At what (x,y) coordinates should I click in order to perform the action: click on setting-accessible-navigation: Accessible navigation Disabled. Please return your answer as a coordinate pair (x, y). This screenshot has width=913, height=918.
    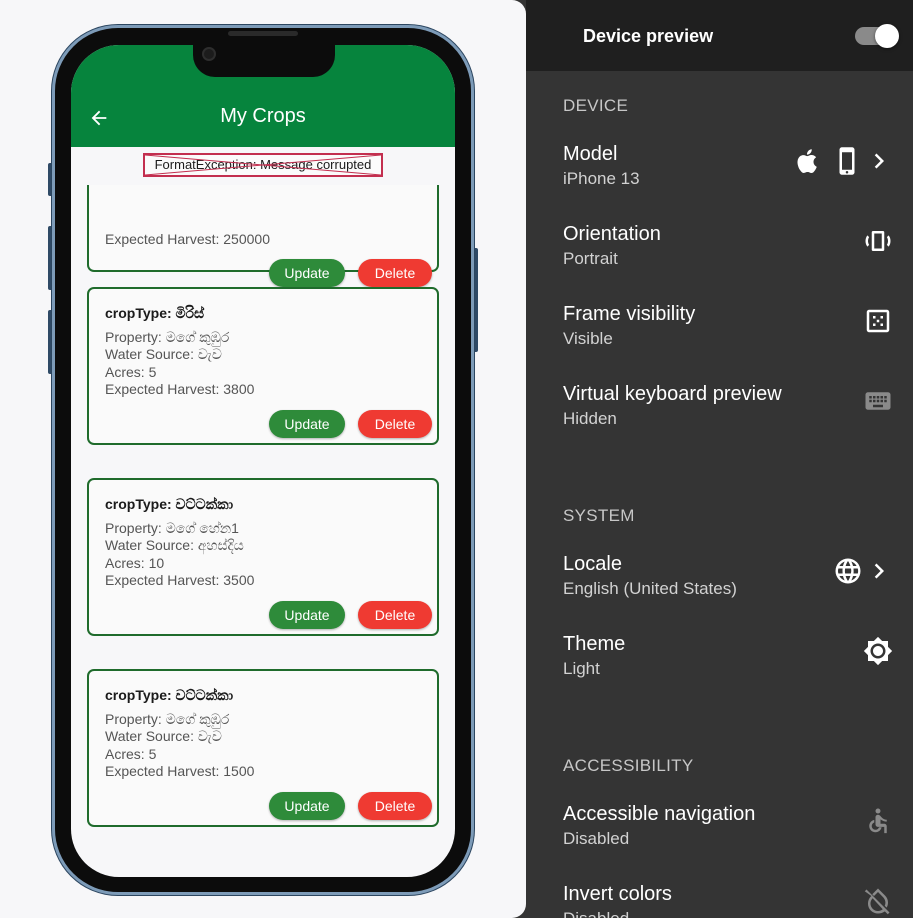
    Looking at the image, I should click on (719, 838).